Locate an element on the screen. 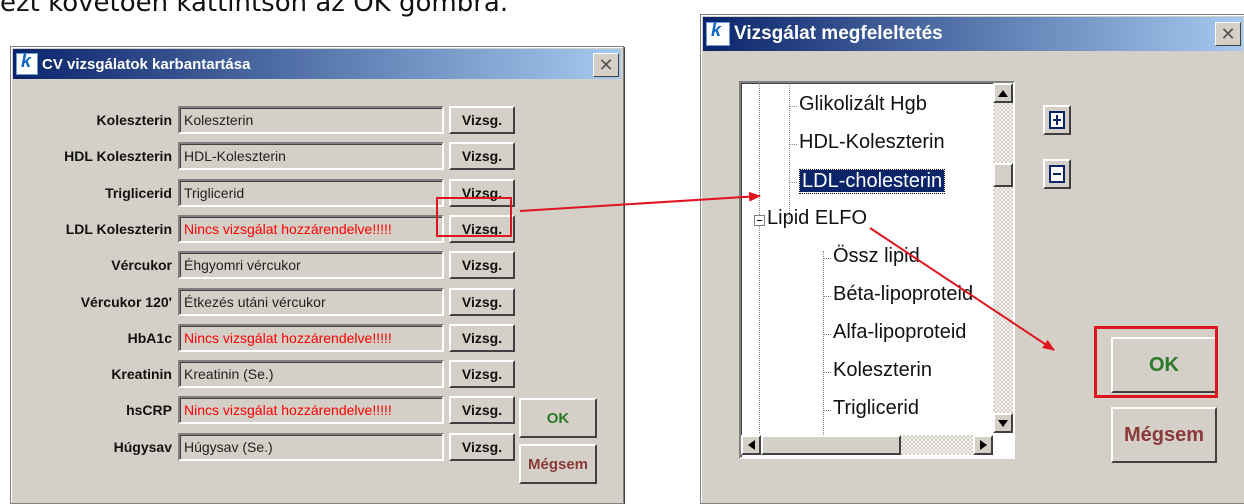 This screenshot has height=504, width=1244. tree-item-label: LDL-cholesterin is located at coordinates (872, 181).